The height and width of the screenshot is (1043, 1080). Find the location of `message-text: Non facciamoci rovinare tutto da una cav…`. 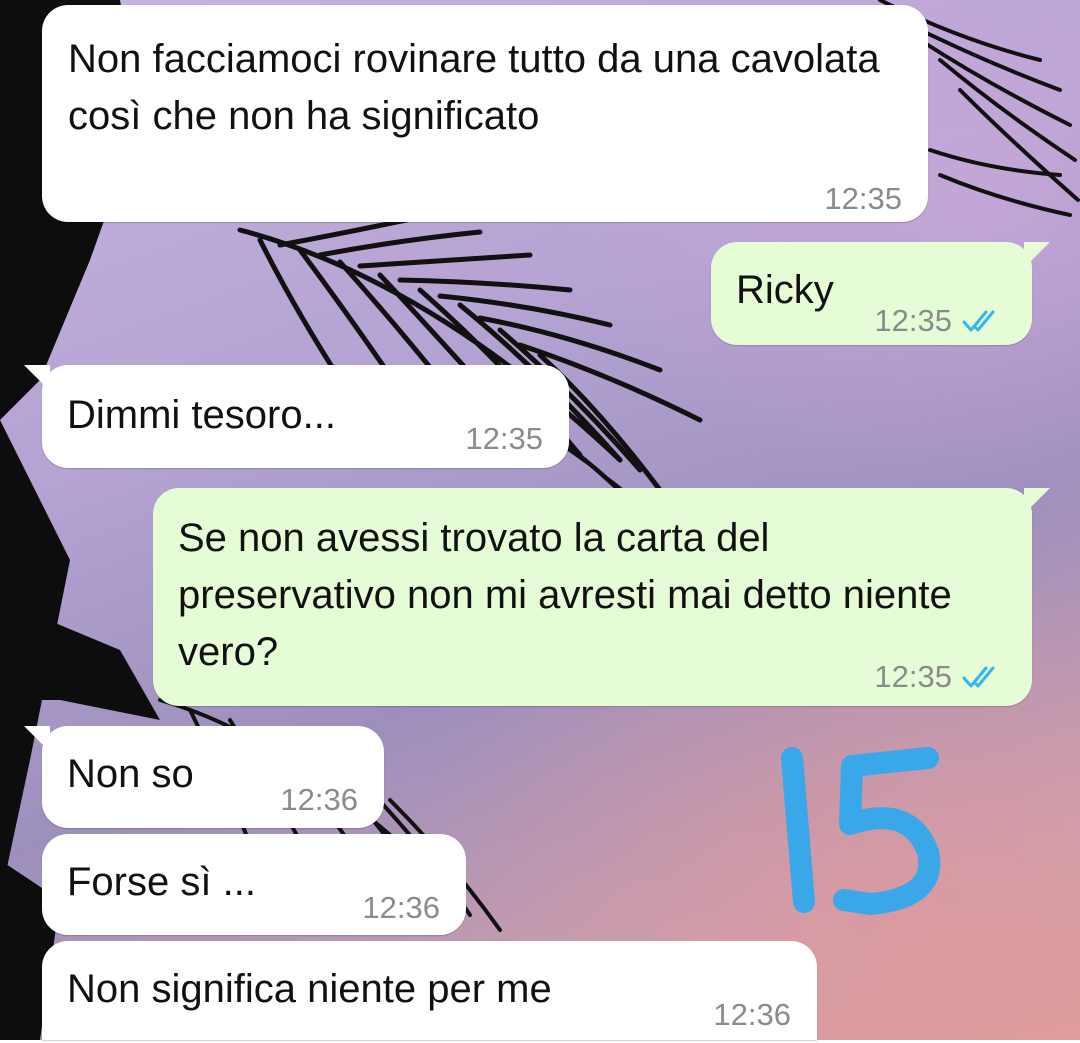

message-text: Non facciamoci rovinare tutto da una cav… is located at coordinates (479, 87).